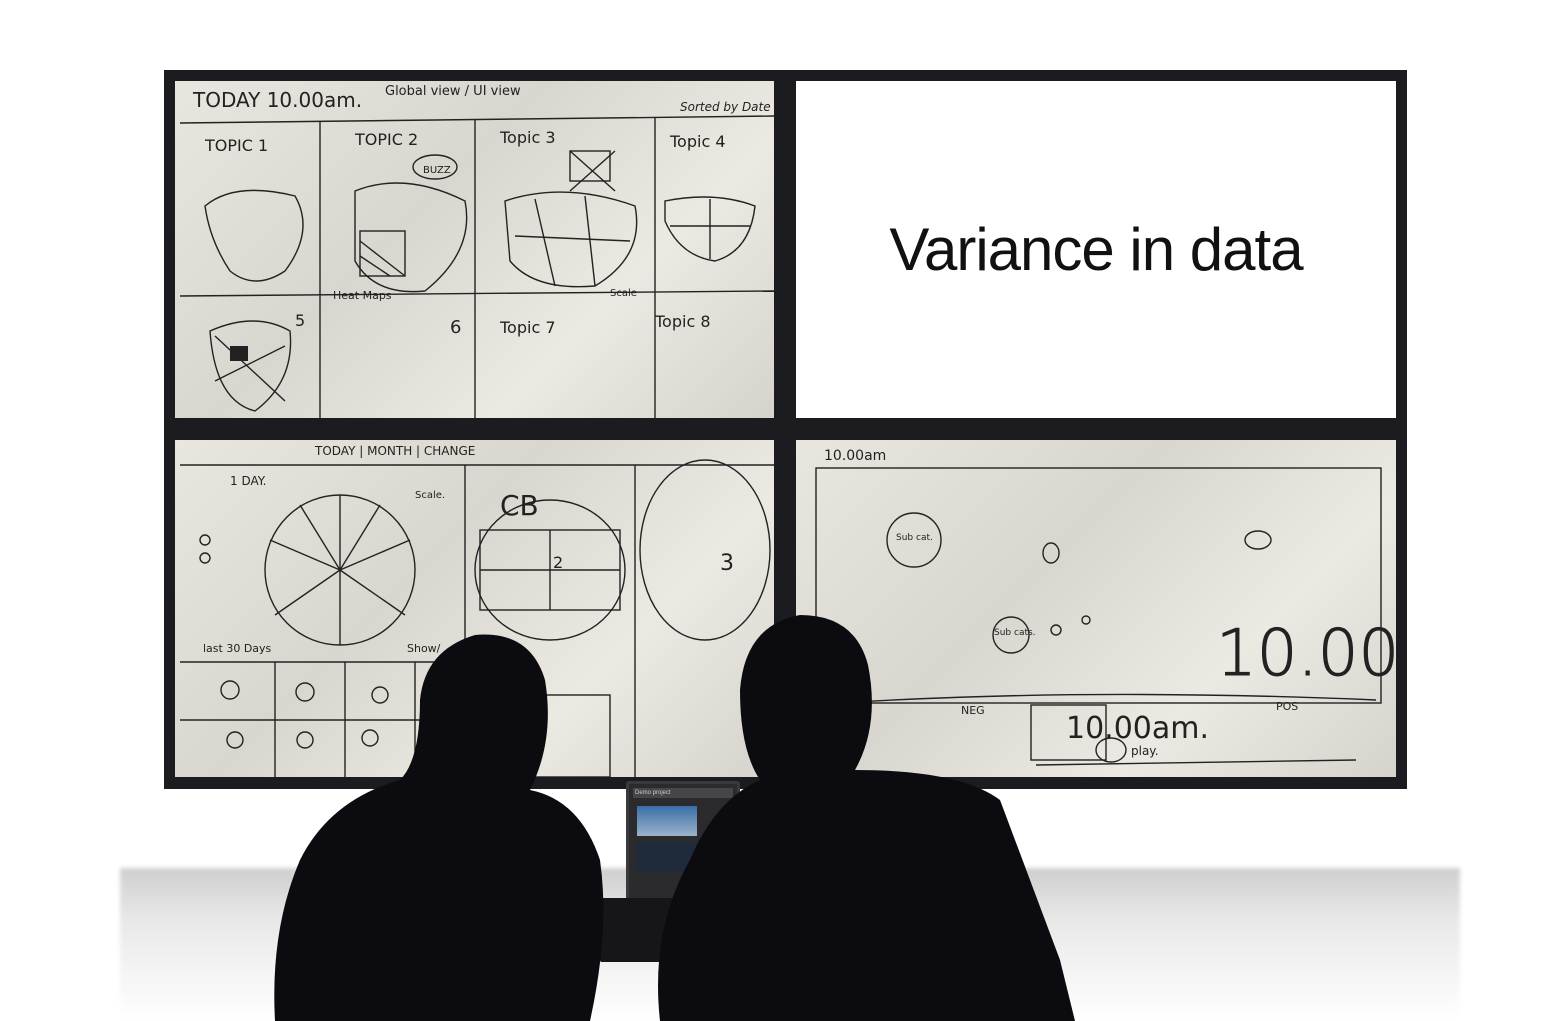  I want to click on person-right-silhouette, so click(866, 818).